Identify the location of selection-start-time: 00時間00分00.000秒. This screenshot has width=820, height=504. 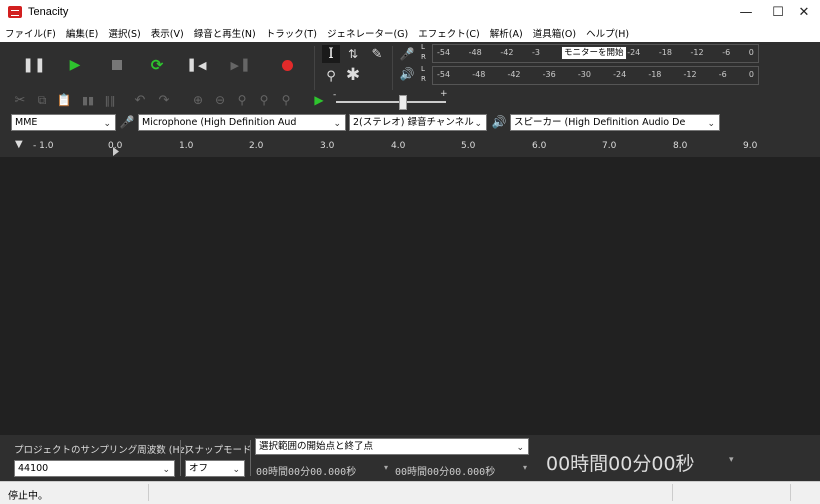
(306, 470).